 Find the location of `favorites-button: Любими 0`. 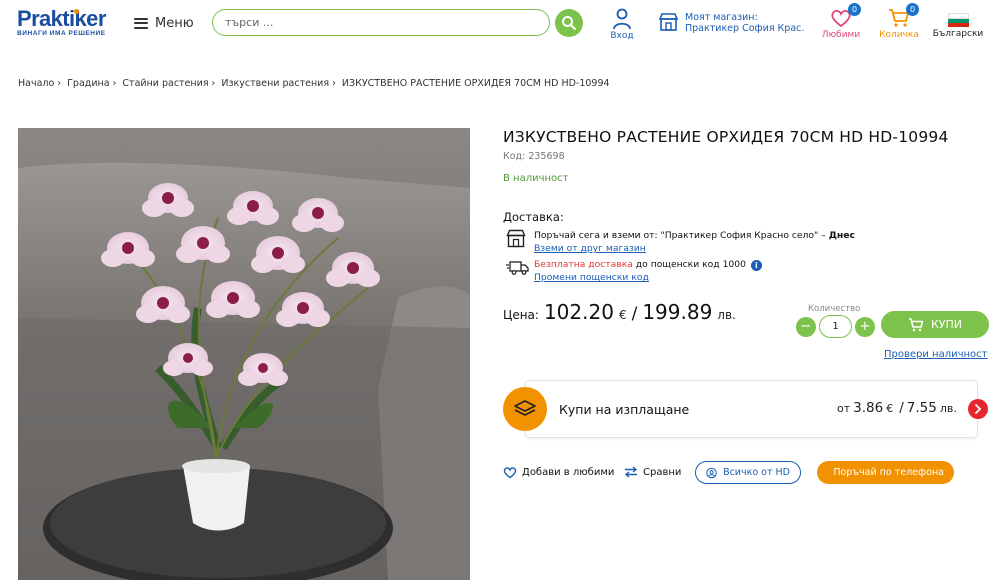

favorites-button: Любими 0 is located at coordinates (841, 21).